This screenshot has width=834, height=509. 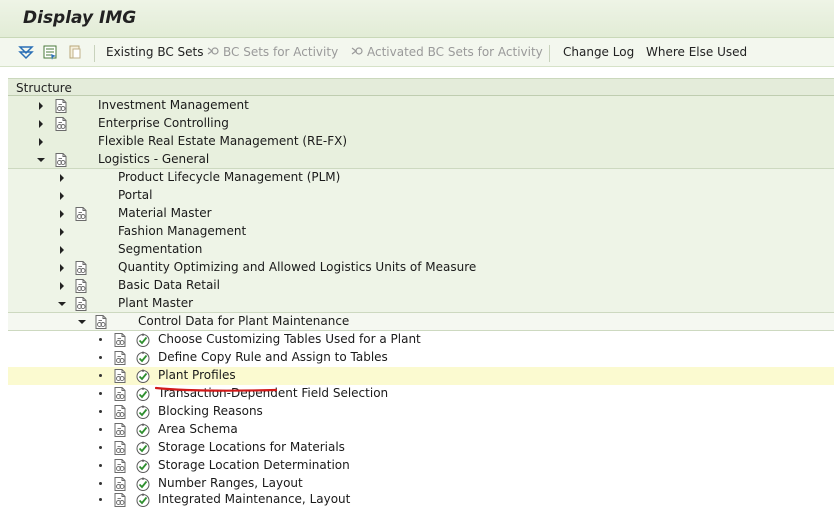 I want to click on tree-node-flexible-real-estate: Flexible Real Estate Management (RE-FX), so click(x=421, y=142).